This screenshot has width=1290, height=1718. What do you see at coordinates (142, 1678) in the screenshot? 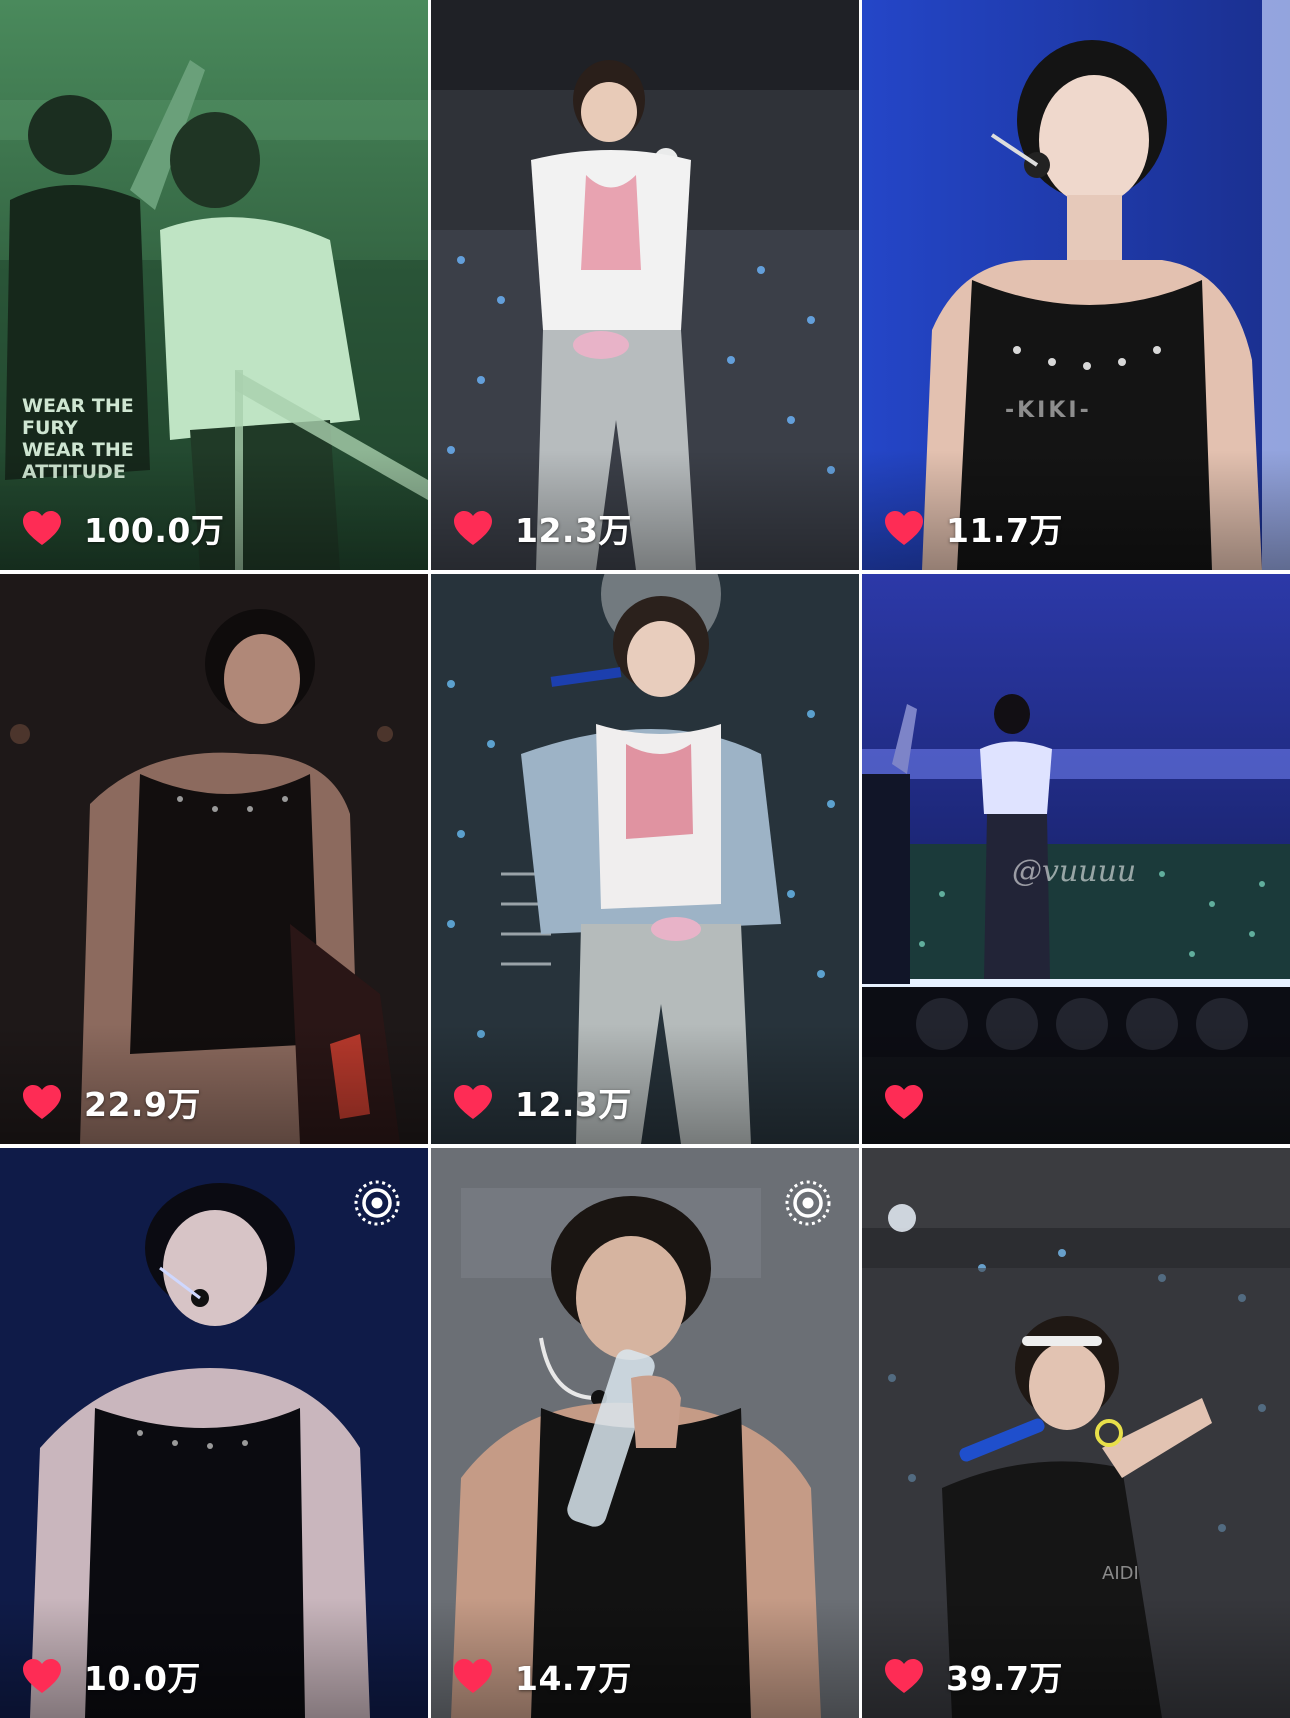
I see `like-count: 10.0万` at bounding box center [142, 1678].